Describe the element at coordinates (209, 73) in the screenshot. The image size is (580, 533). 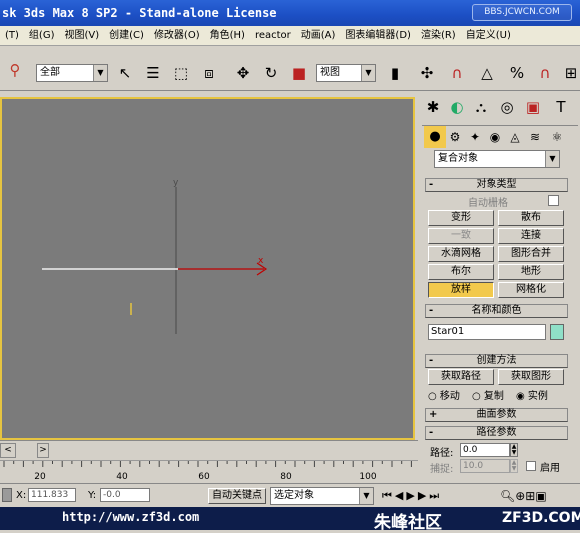
I see `window-crossing-icon: ⧈` at that location.